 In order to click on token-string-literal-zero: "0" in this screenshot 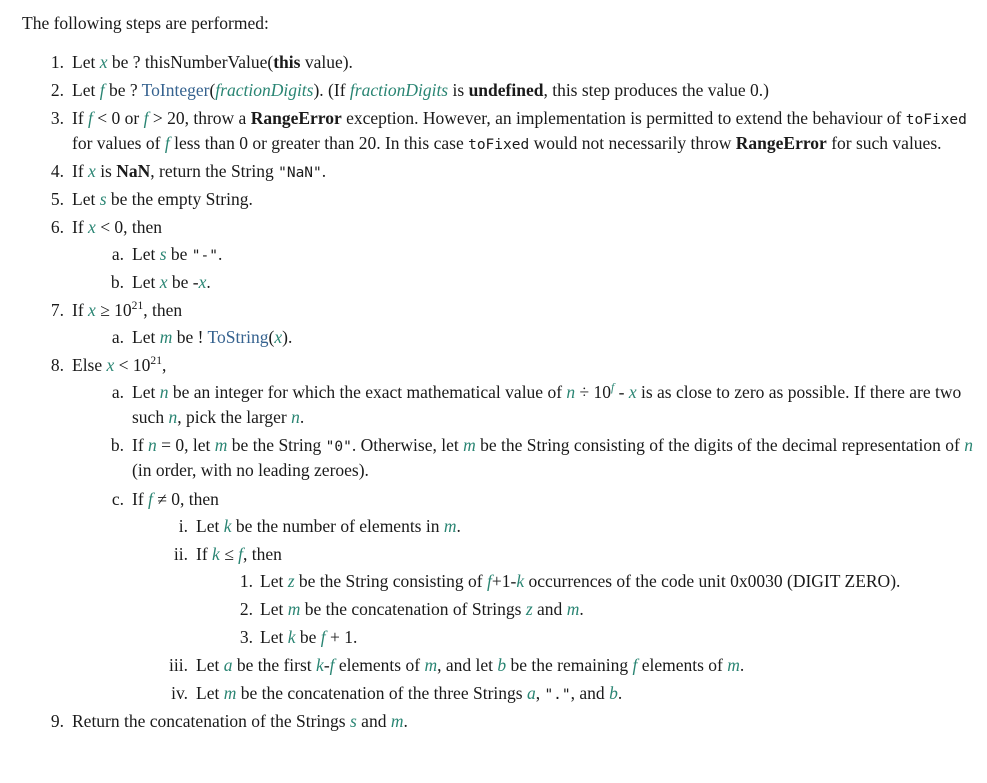, I will do `click(338, 447)`.